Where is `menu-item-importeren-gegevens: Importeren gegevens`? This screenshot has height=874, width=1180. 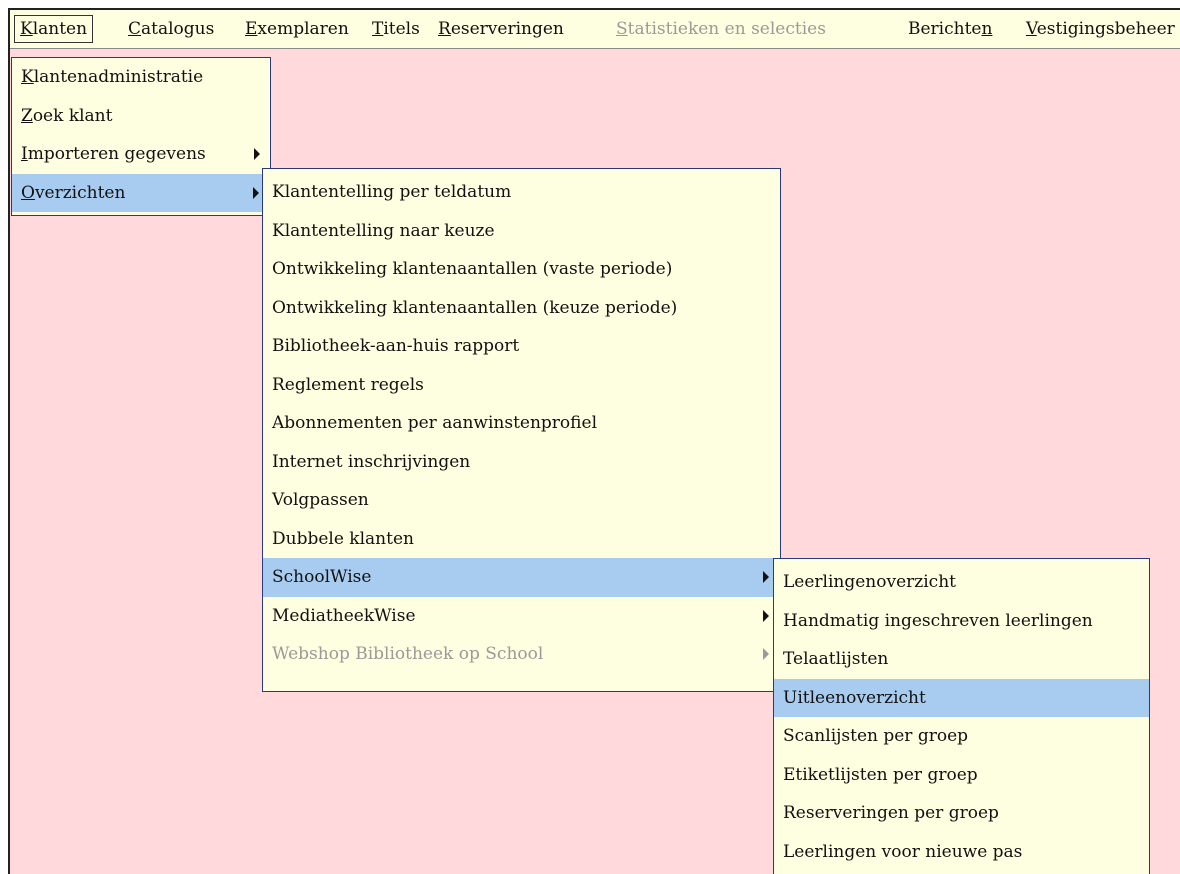 menu-item-importeren-gegevens: Importeren gegevens is located at coordinates (141, 154).